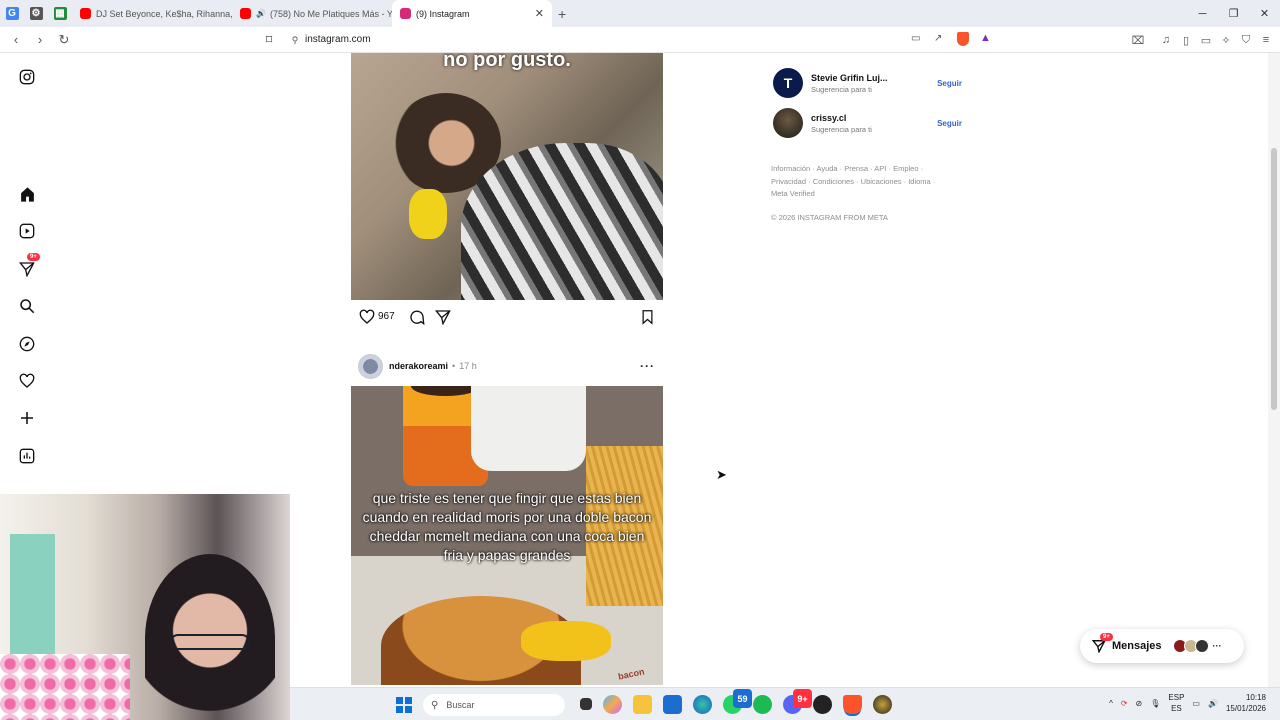  What do you see at coordinates (1206, 40) in the screenshot?
I see `wallet-icon: ▭` at bounding box center [1206, 40].